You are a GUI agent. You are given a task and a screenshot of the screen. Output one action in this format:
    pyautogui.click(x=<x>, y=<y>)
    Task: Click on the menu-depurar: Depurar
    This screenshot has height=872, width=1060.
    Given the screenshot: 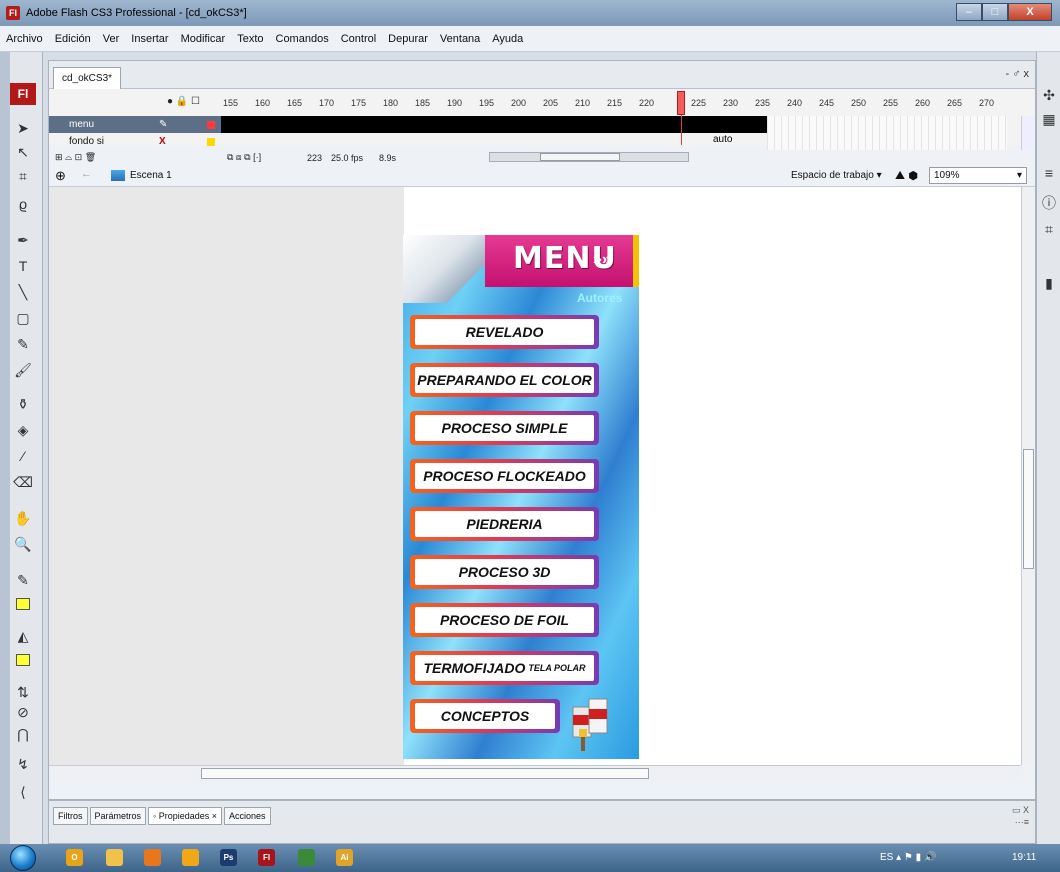 What is the action you would take?
    pyautogui.click(x=408, y=39)
    